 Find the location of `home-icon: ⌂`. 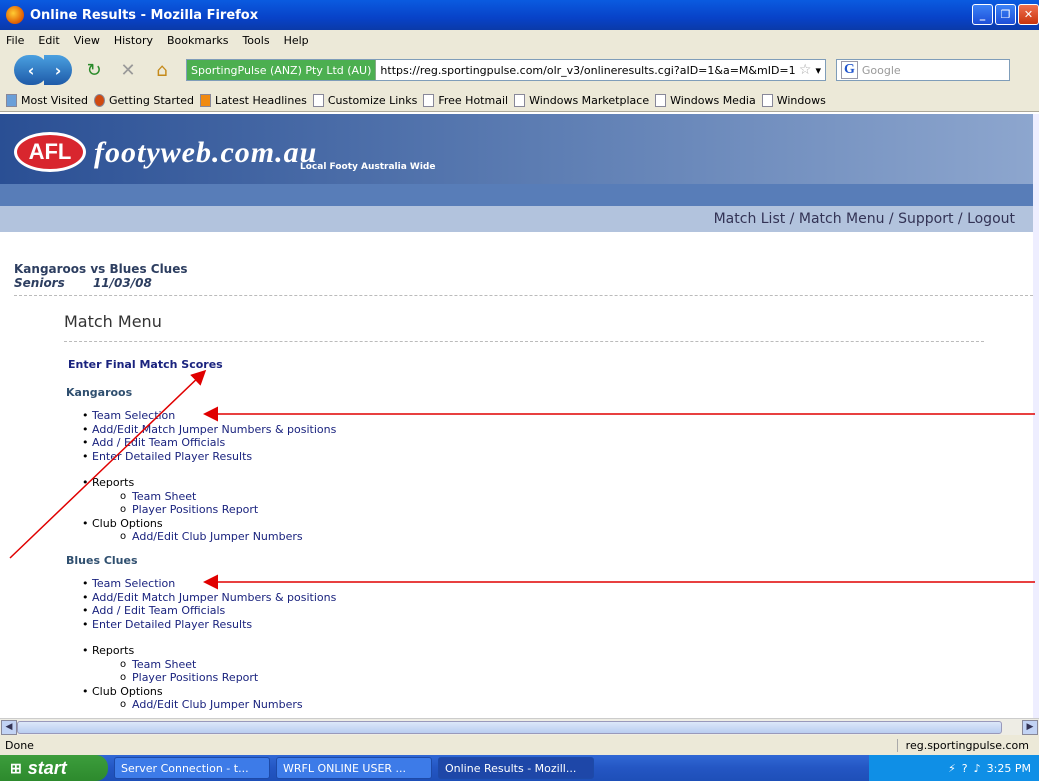

home-icon: ⌂ is located at coordinates (162, 70).